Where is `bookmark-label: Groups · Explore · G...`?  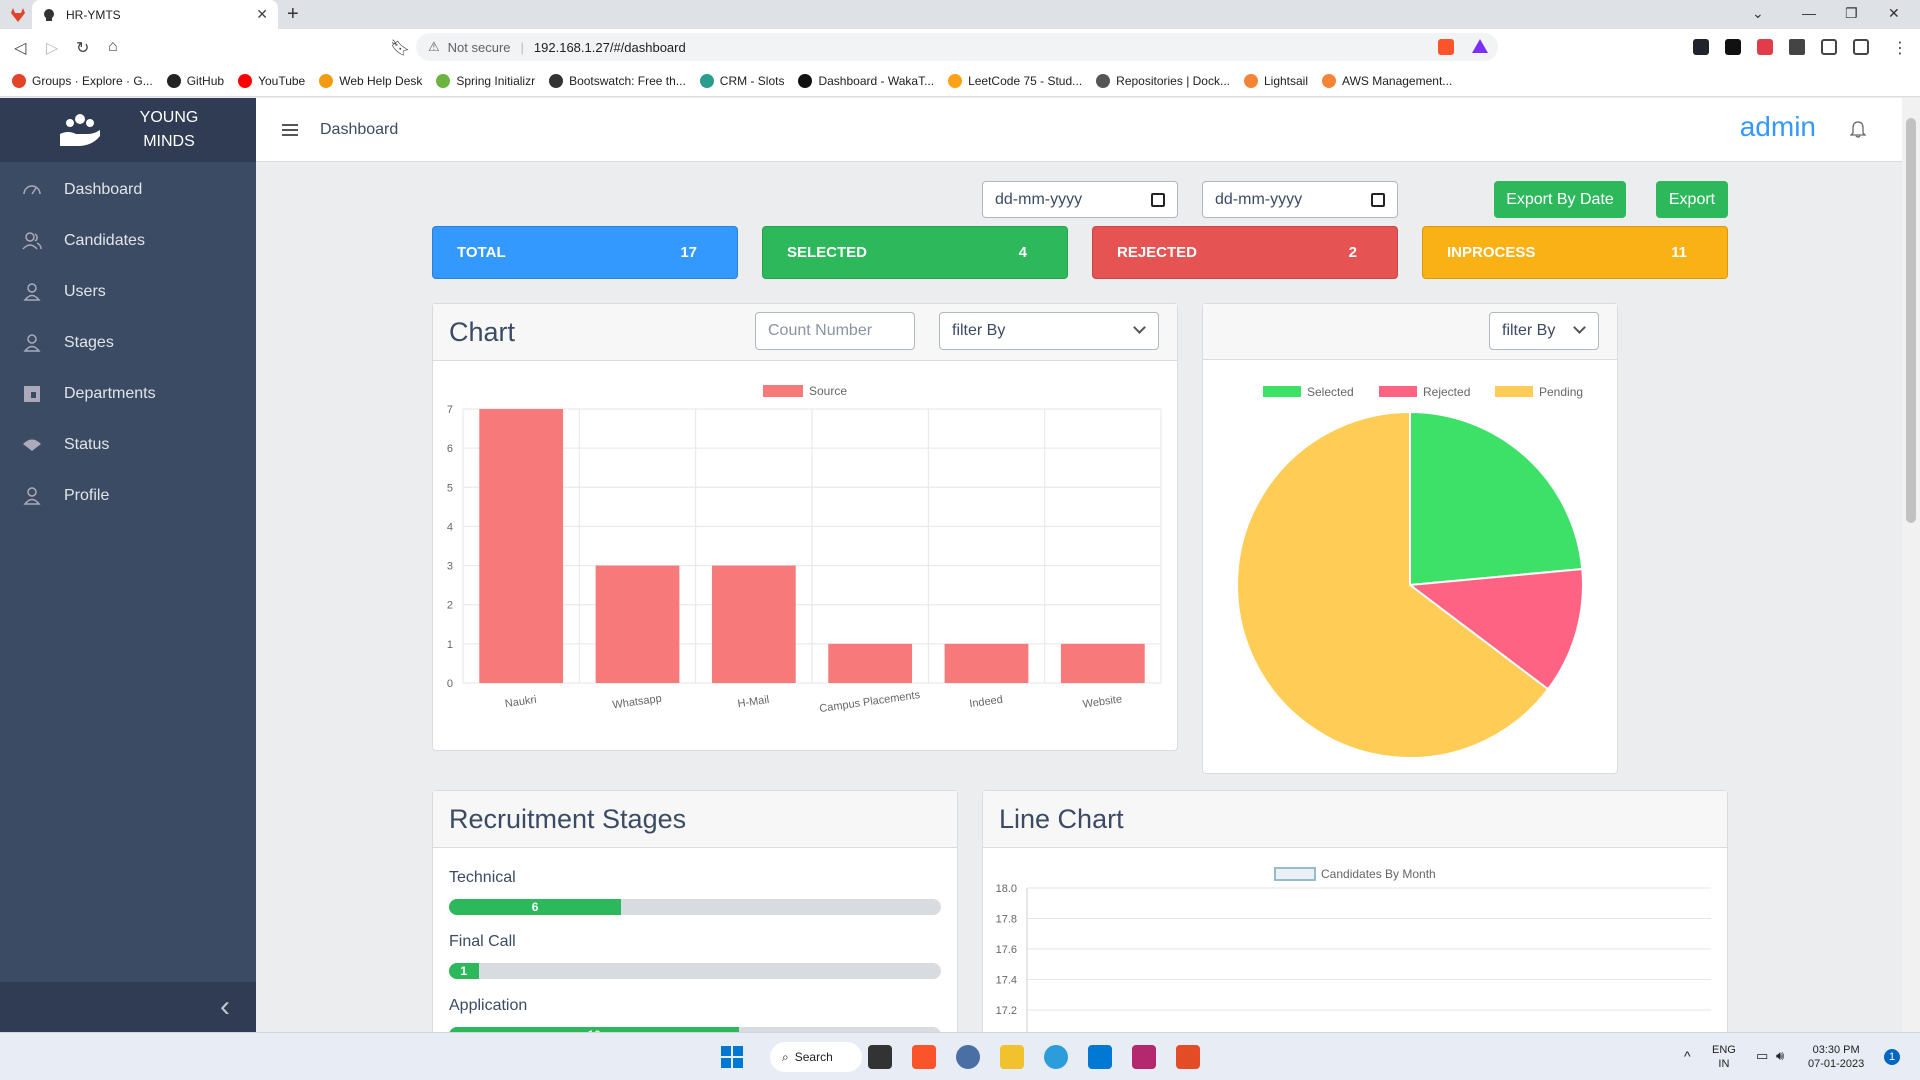 bookmark-label: Groups · Explore · G... is located at coordinates (92, 81).